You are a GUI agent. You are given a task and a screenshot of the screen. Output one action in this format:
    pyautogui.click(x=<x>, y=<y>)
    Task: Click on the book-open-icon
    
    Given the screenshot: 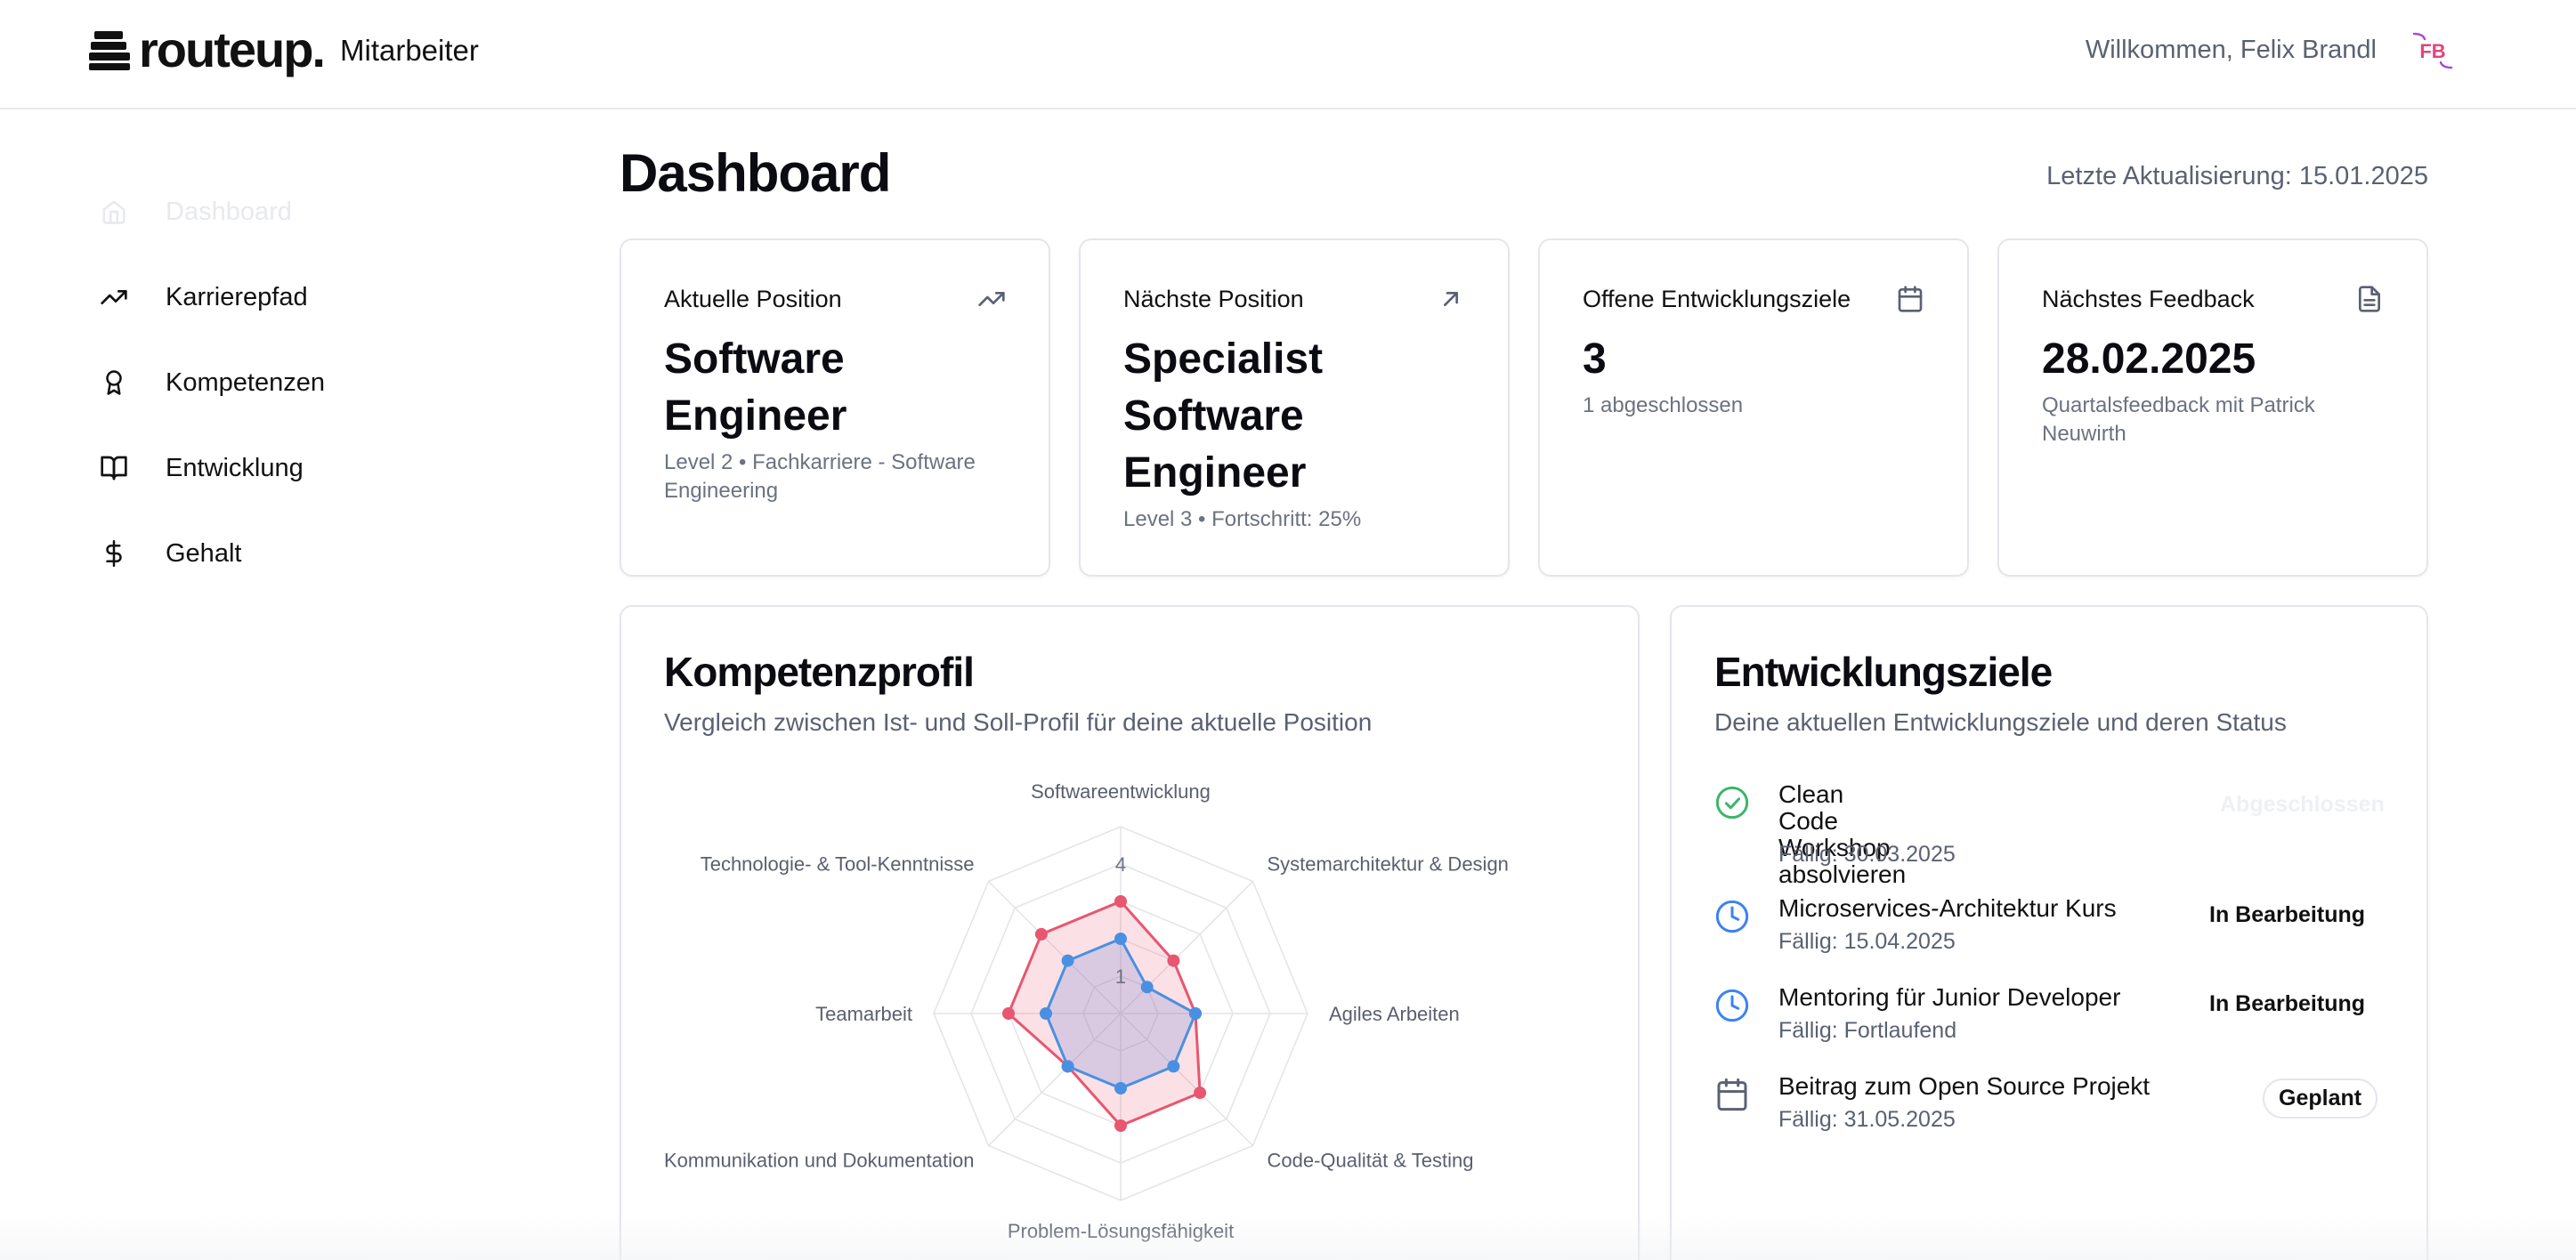 What is the action you would take?
    pyautogui.click(x=114, y=468)
    